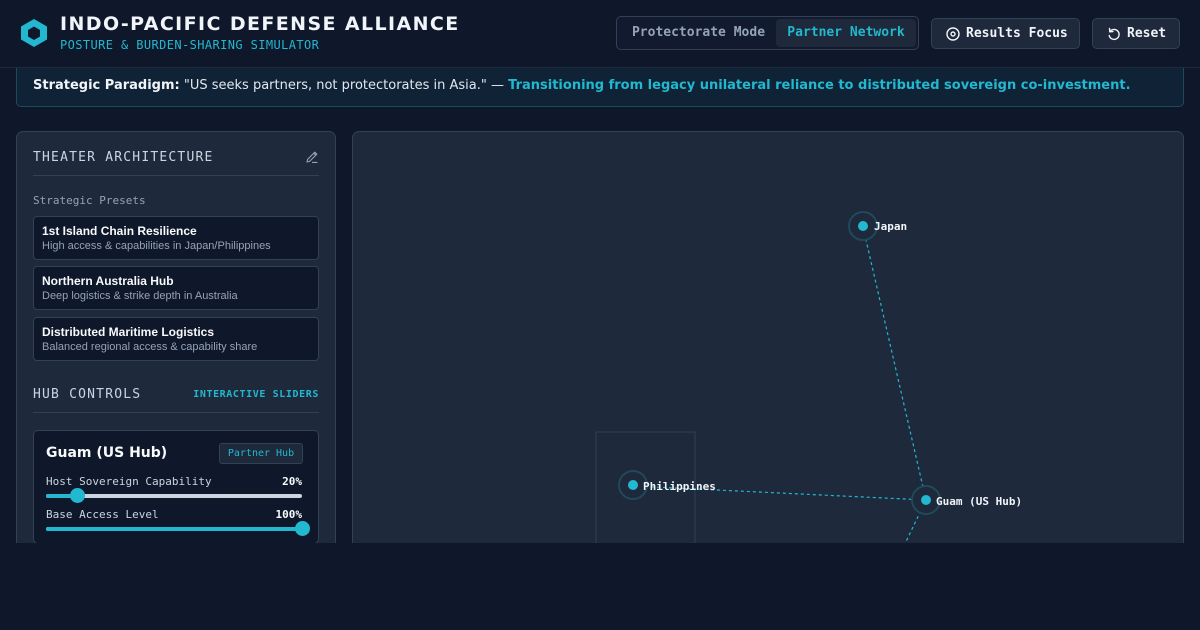 This screenshot has height=630, width=1200. What do you see at coordinates (894, 363) in the screenshot?
I see `link-japan-guam` at bounding box center [894, 363].